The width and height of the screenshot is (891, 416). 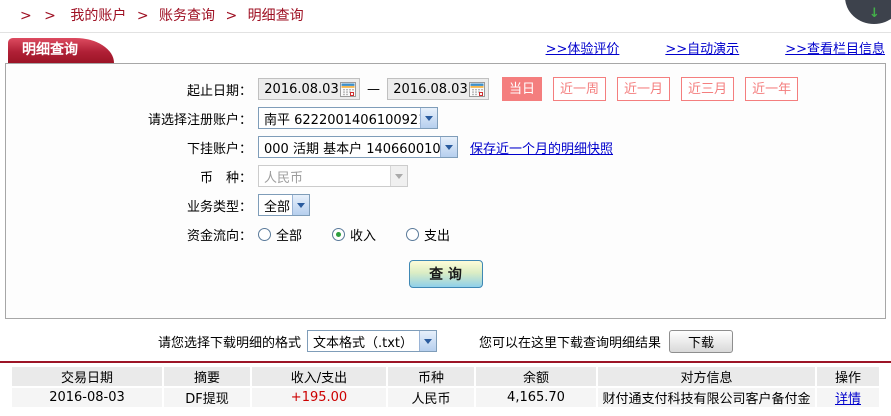 What do you see at coordinates (358, 147) in the screenshot?
I see `sub-account-select: 000 活期 基本户 1406600101102571848` at bounding box center [358, 147].